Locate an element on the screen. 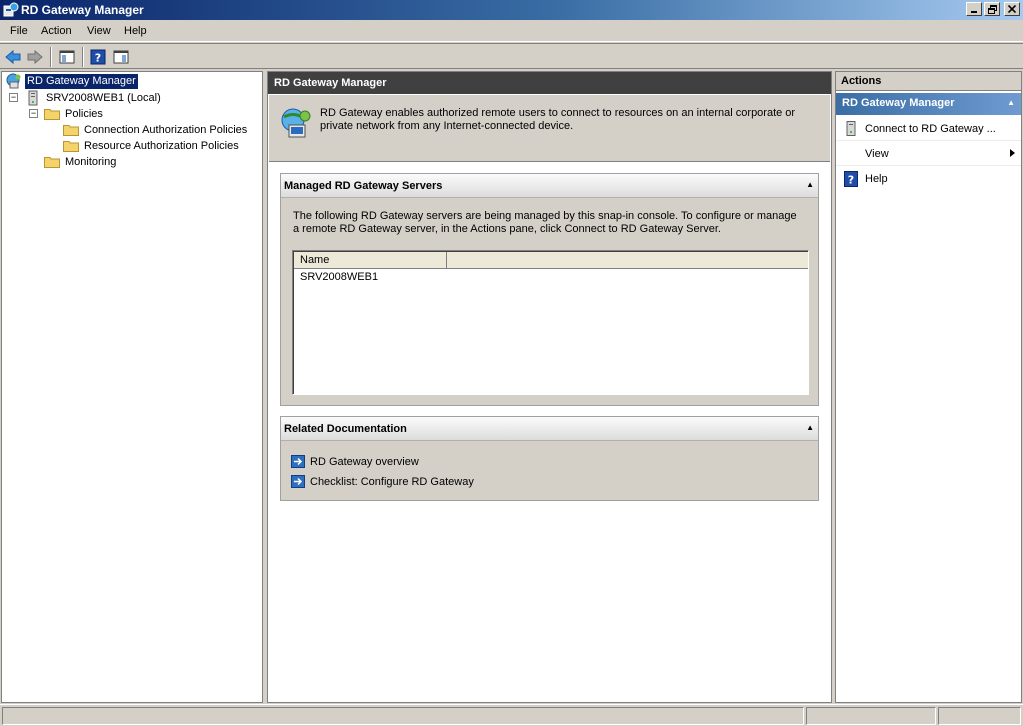 The height and width of the screenshot is (726, 1023). status-bar is located at coordinates (511, 715).